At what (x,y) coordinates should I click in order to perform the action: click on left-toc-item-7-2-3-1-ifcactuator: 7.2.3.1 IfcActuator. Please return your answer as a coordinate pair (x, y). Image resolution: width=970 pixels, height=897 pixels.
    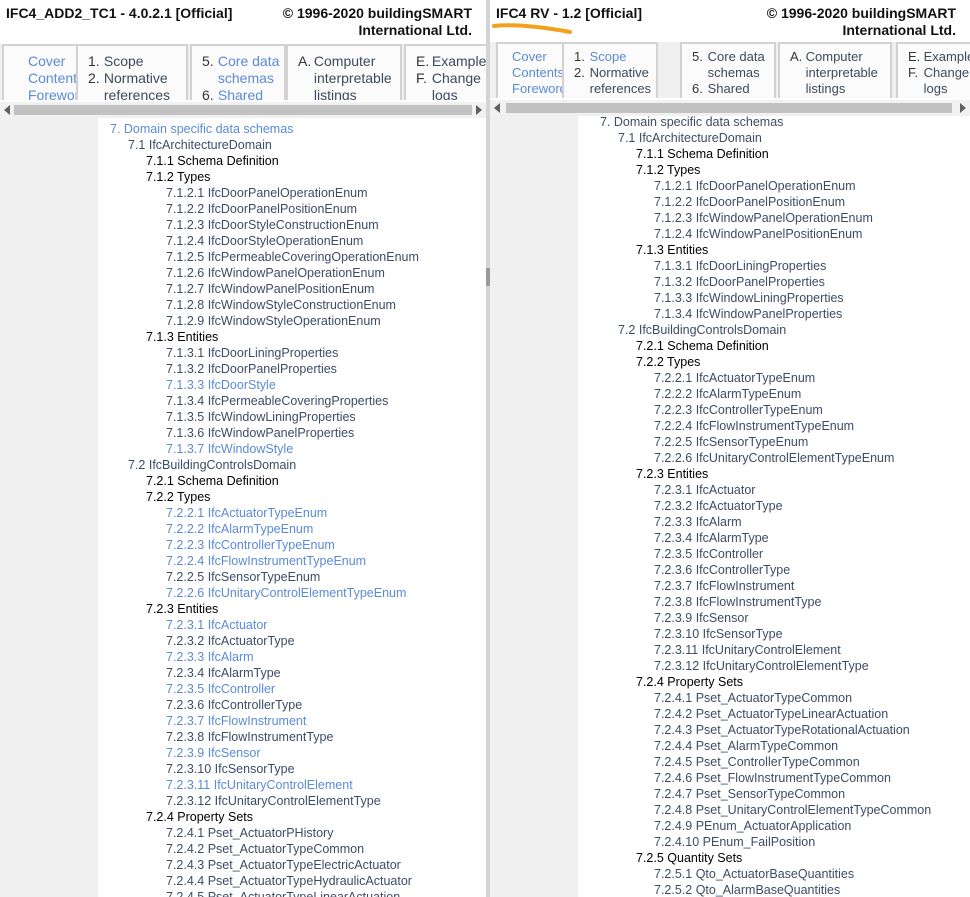
    Looking at the image, I should click on (216, 625).